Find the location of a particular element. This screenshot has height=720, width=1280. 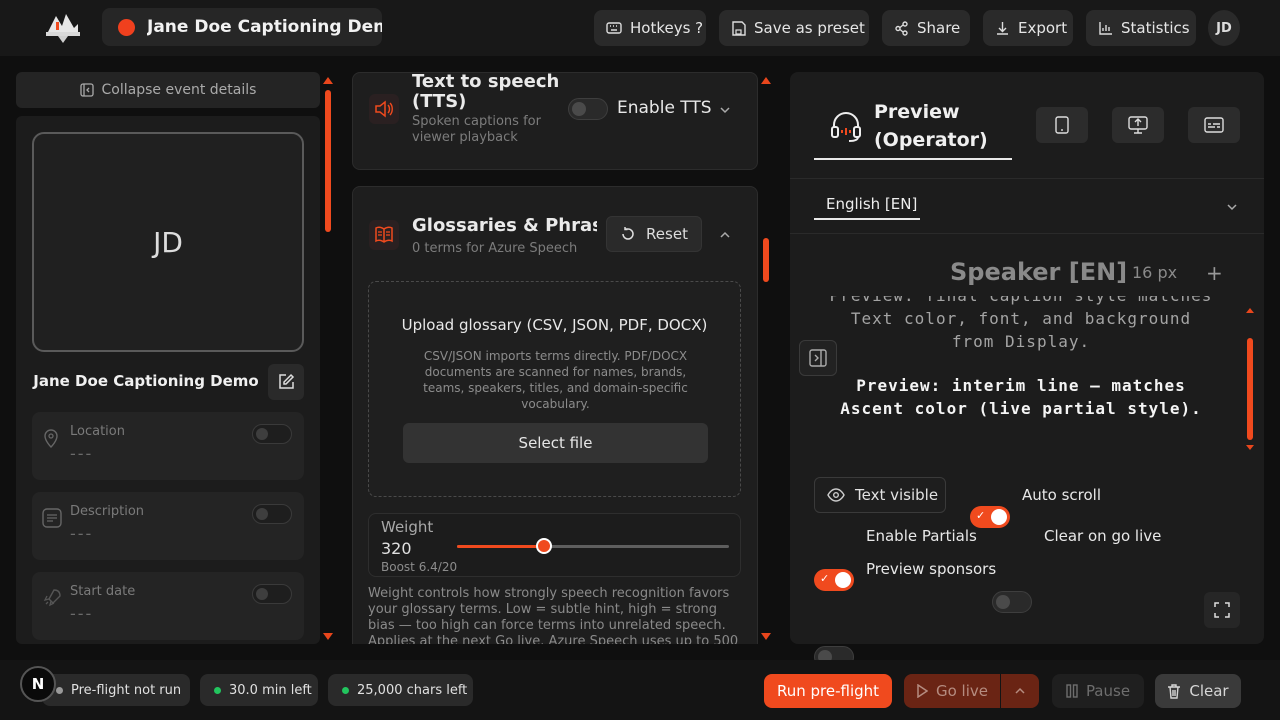

event-name: Jane Doe Captioning Demo is located at coordinates (146, 381).